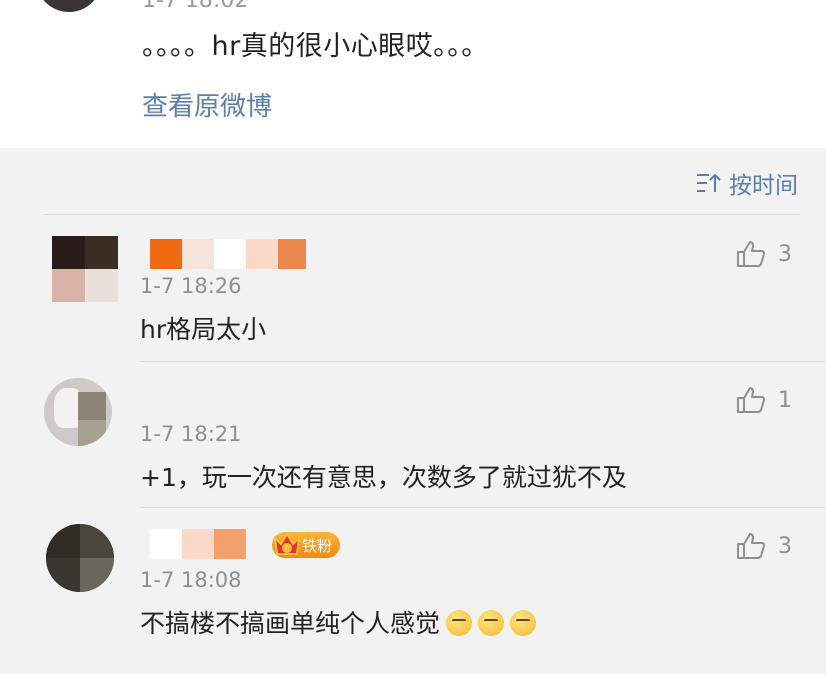 The width and height of the screenshot is (826, 674). Describe the element at coordinates (191, 286) in the screenshot. I see `comment-time: 1-7 18:26` at that location.